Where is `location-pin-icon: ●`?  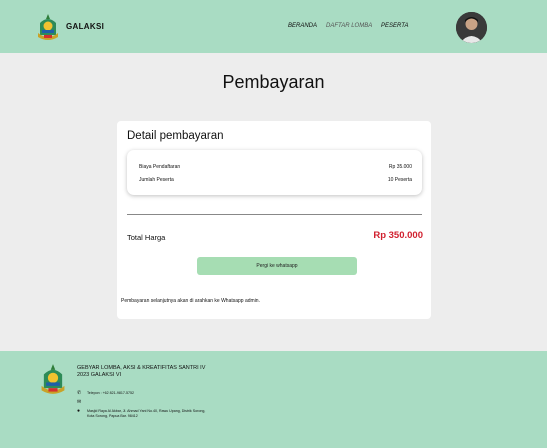 location-pin-icon: ● is located at coordinates (79, 411).